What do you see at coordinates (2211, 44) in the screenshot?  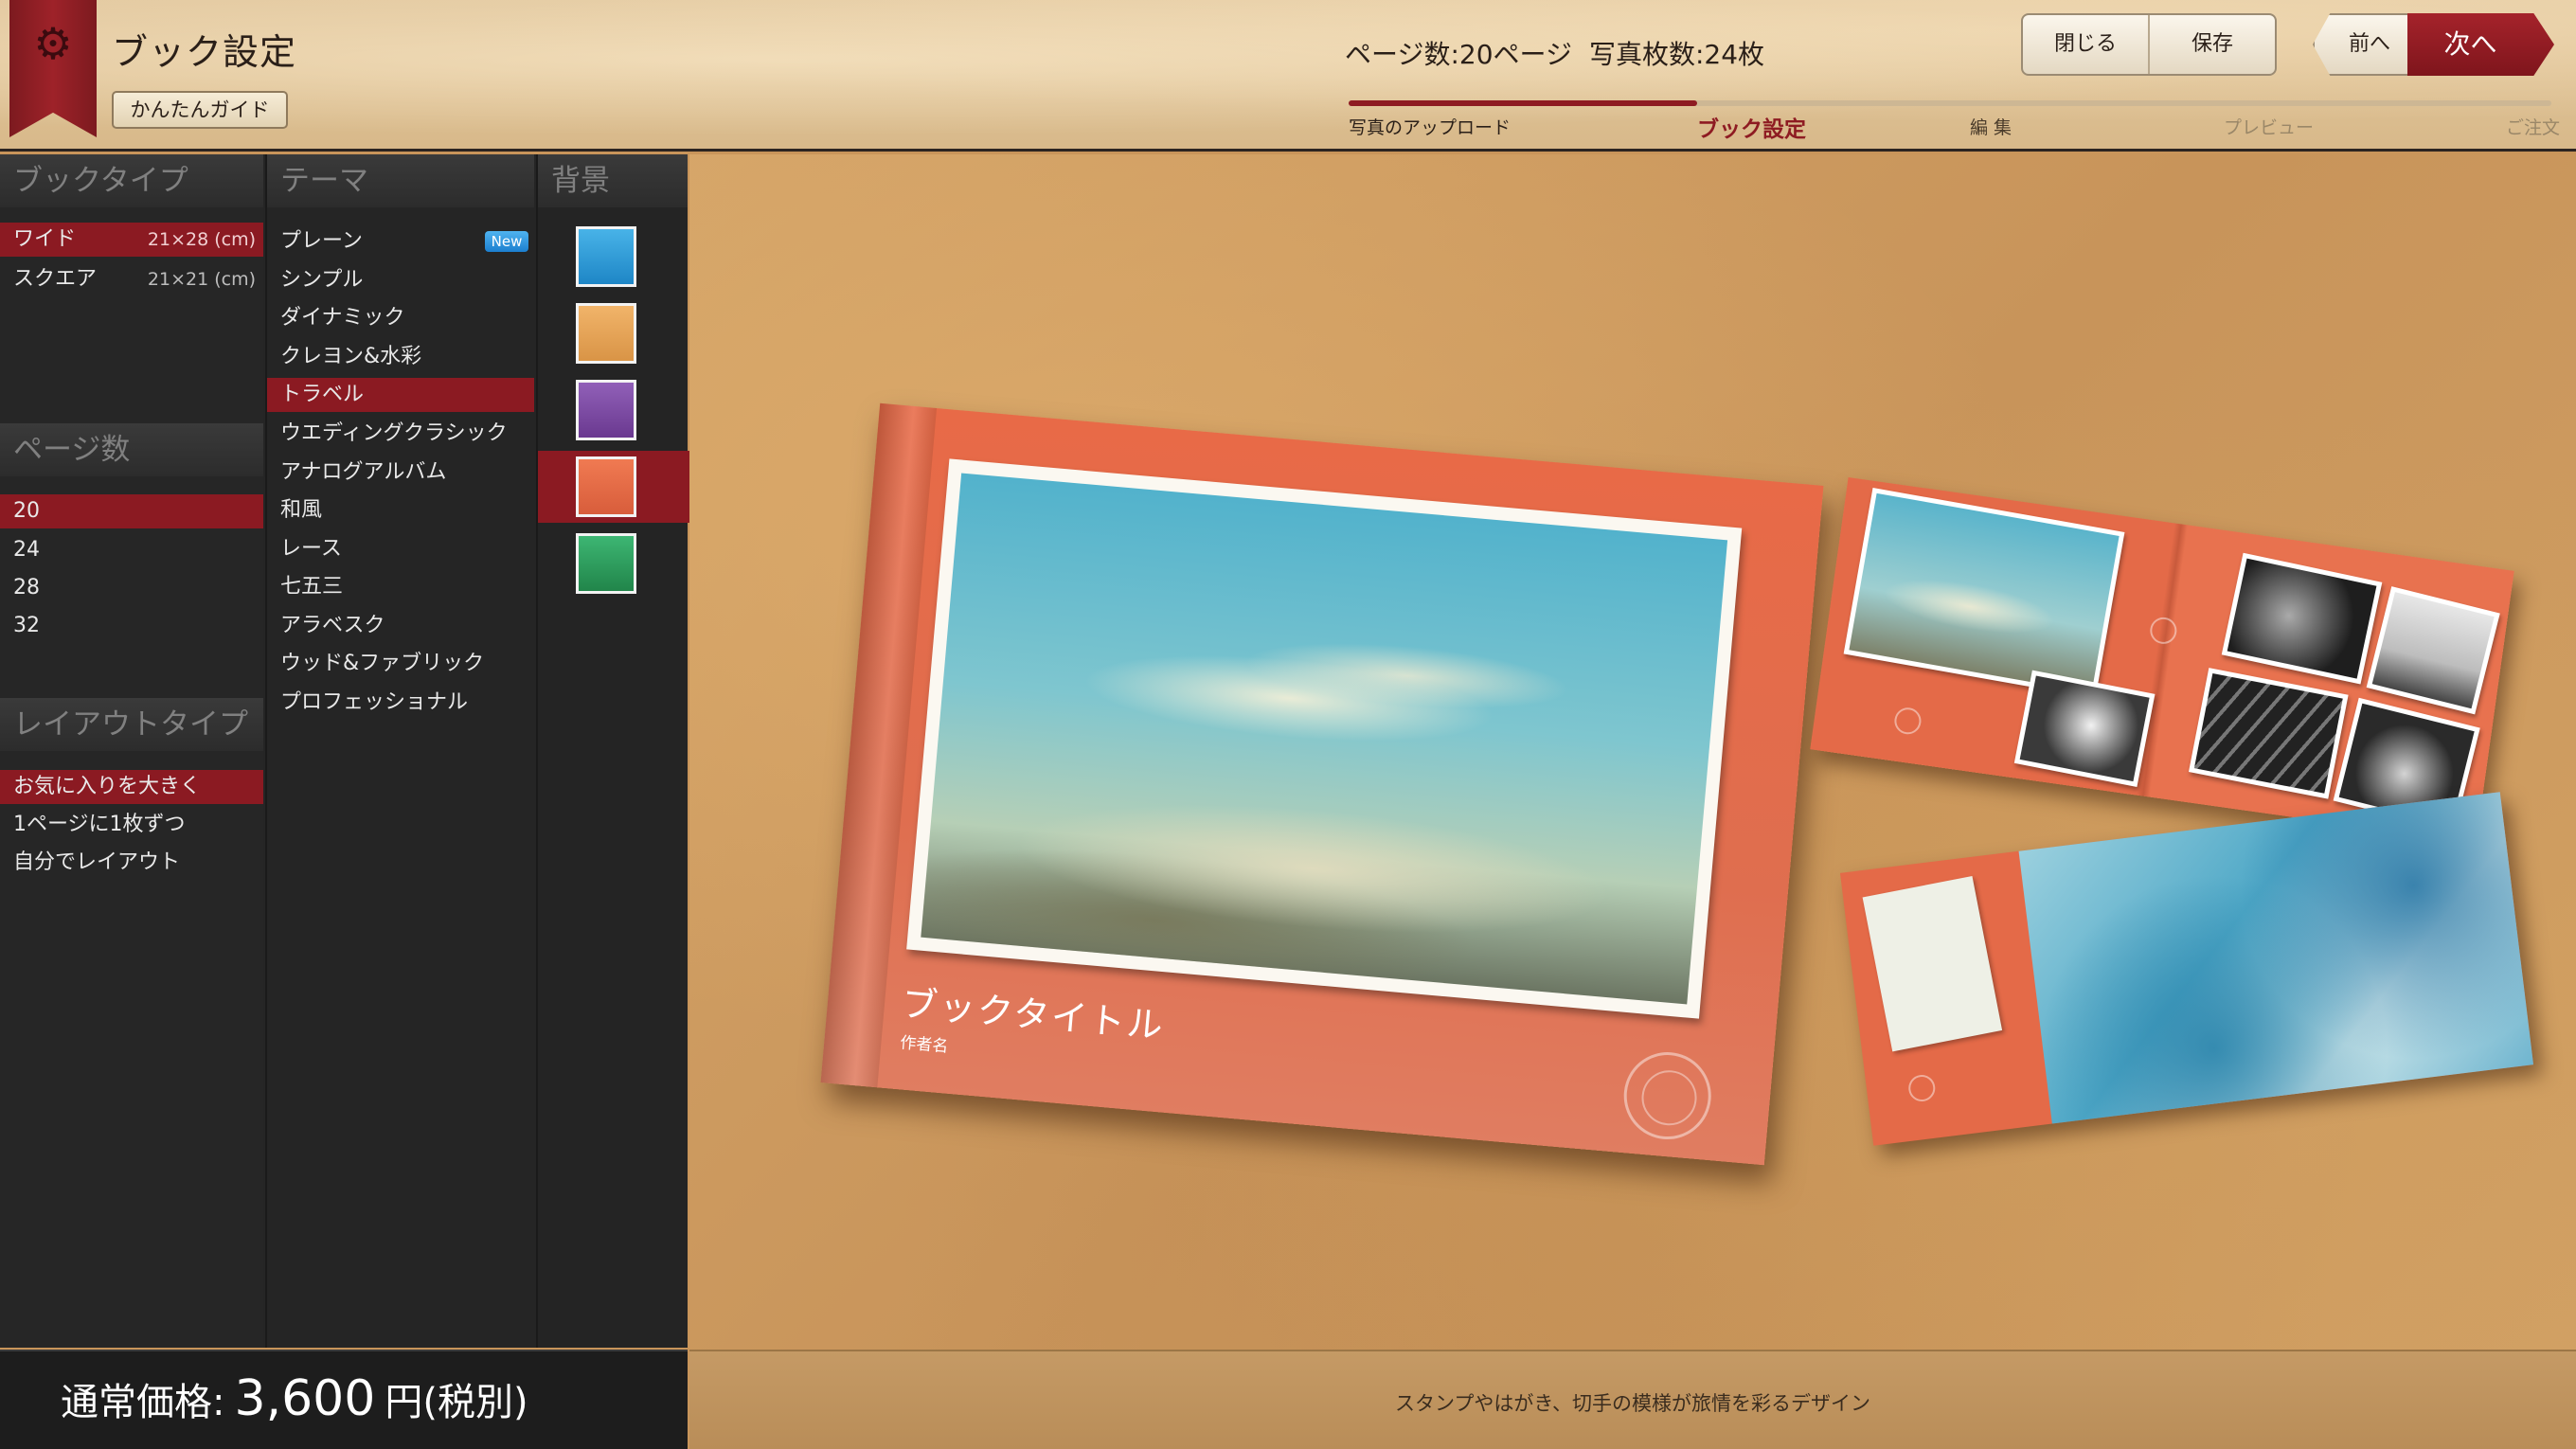 I see `save-button: 保存` at bounding box center [2211, 44].